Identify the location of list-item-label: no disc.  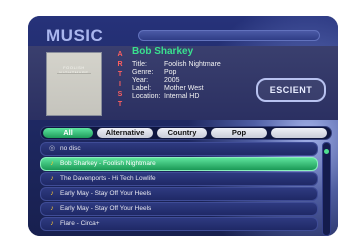
(70, 148).